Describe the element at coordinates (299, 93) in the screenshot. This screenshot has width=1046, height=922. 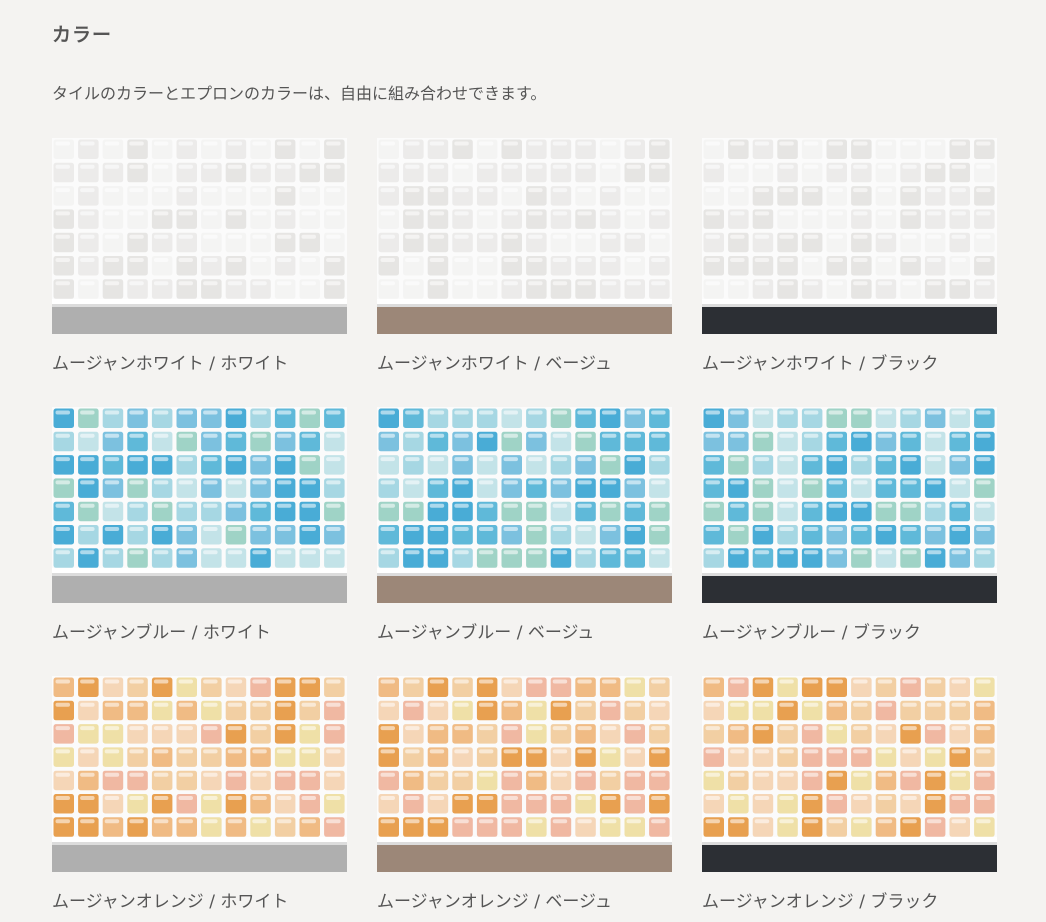
I see `section-lead: タイルのカラーとエプロンのカラーは、自由に組み合わせできます。` at that location.